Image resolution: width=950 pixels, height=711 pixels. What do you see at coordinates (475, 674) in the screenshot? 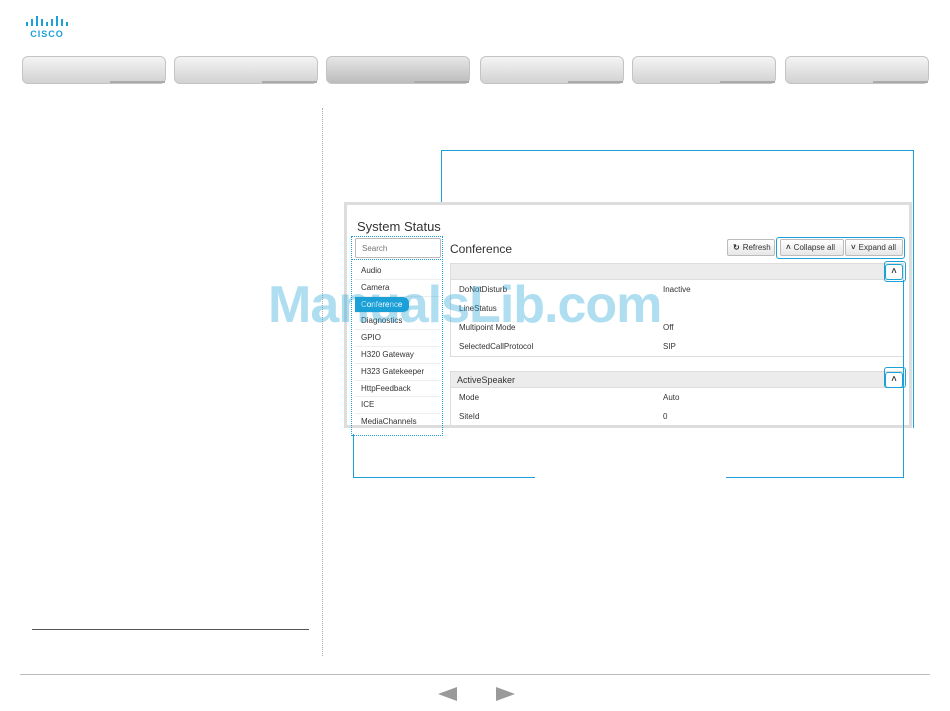
I see `footer-rule` at bounding box center [475, 674].